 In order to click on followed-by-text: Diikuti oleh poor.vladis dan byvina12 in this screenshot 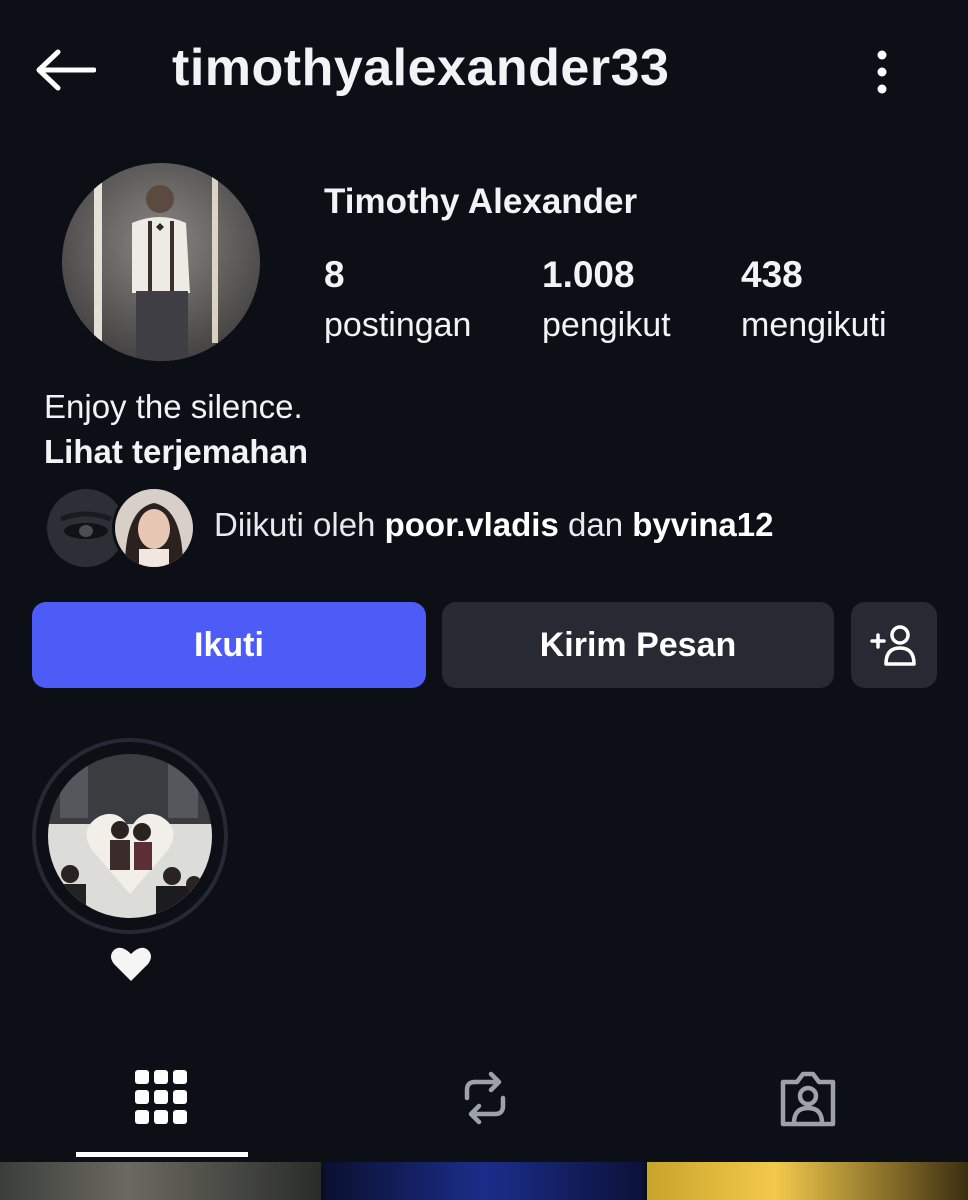, I will do `click(493, 525)`.